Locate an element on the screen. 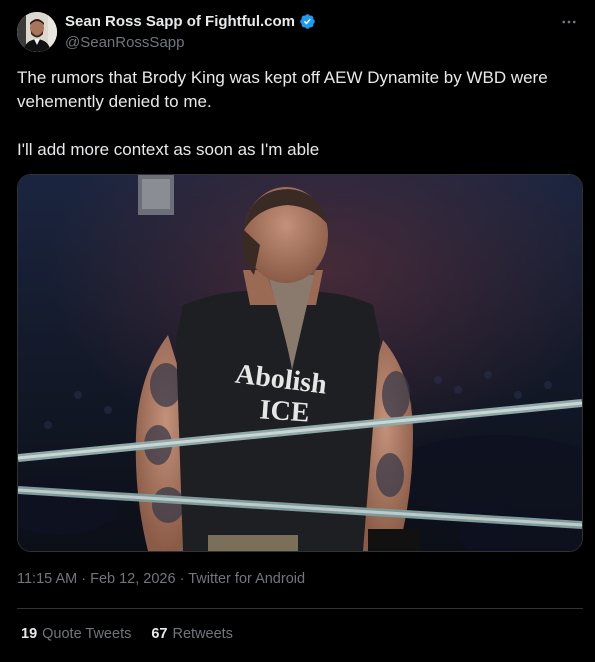 The image size is (595, 662). divider is located at coordinates (300, 608).